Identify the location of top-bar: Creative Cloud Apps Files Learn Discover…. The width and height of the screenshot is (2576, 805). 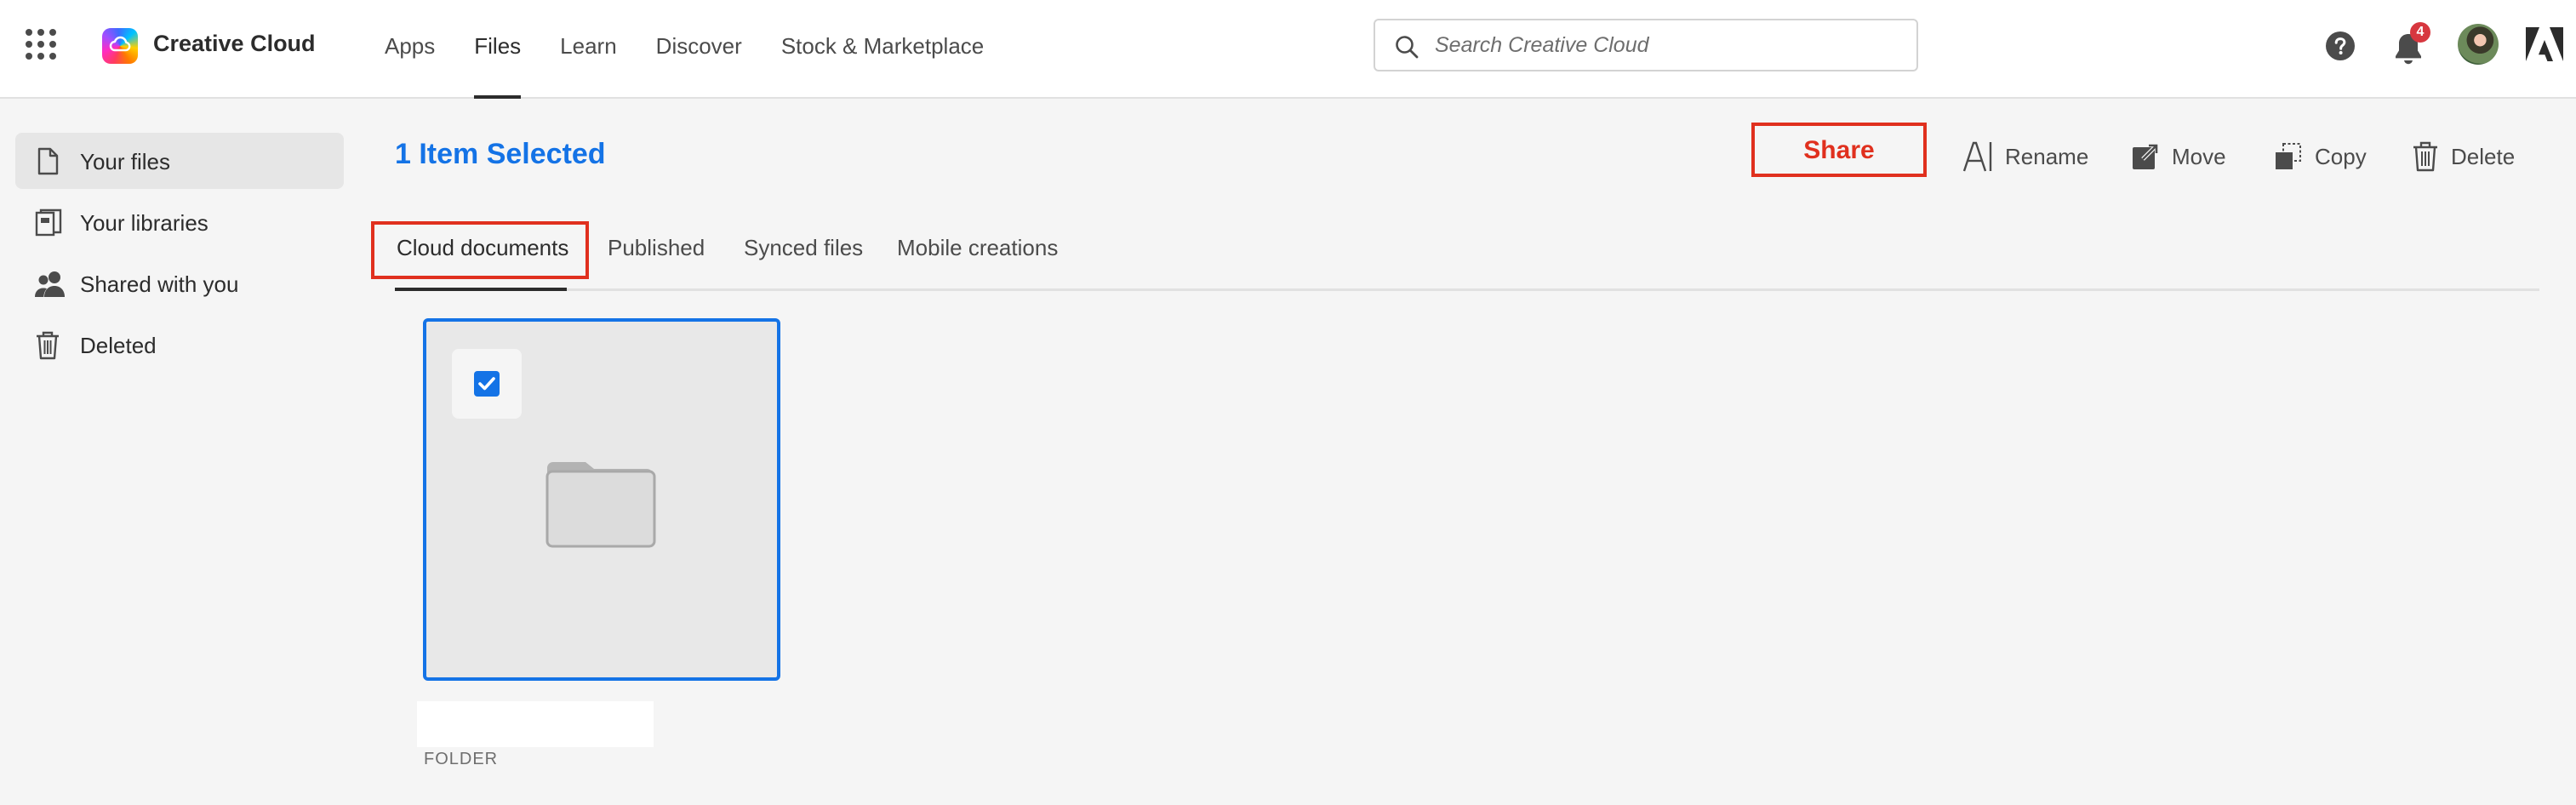
(1288, 49).